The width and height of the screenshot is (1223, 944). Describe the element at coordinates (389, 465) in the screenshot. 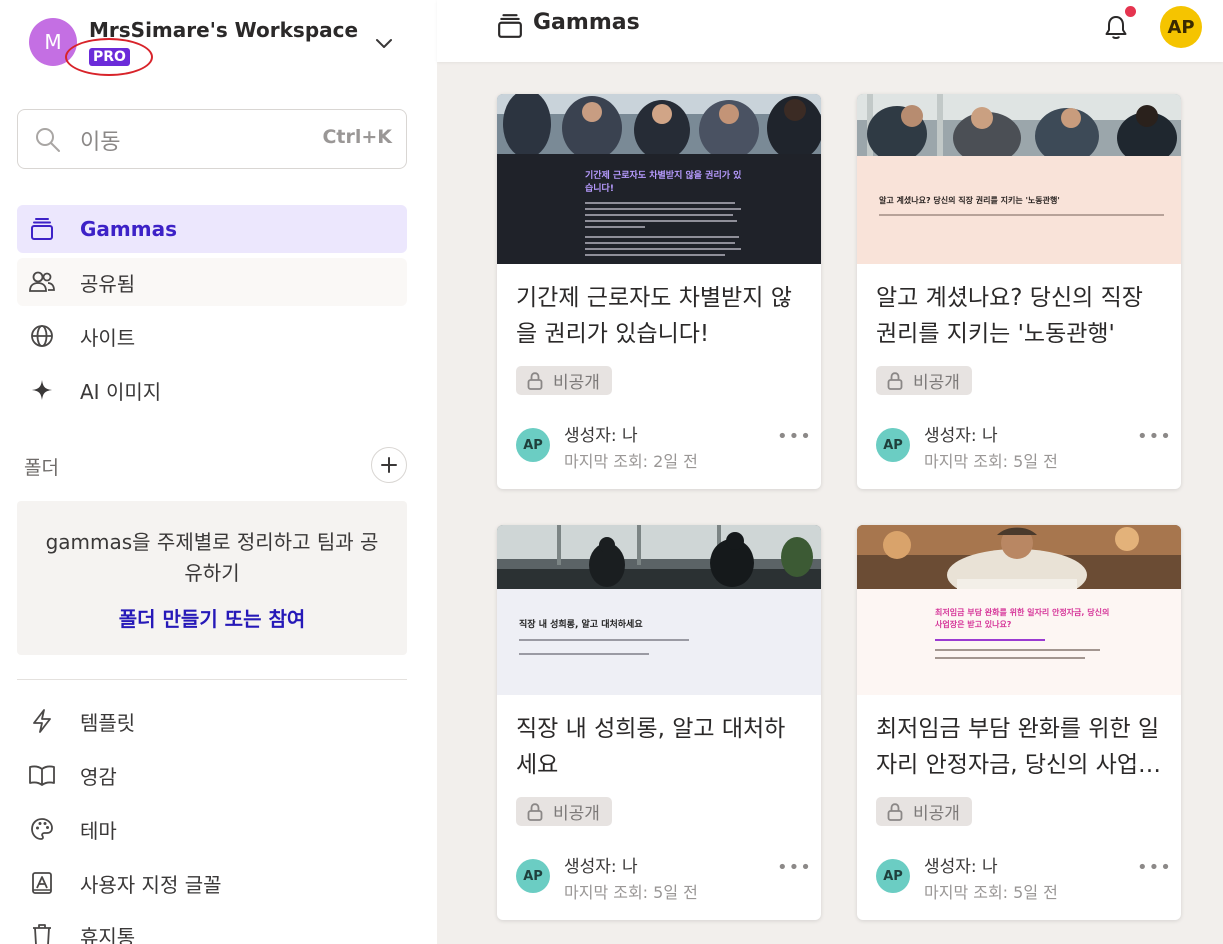

I see `add-folder-button` at that location.